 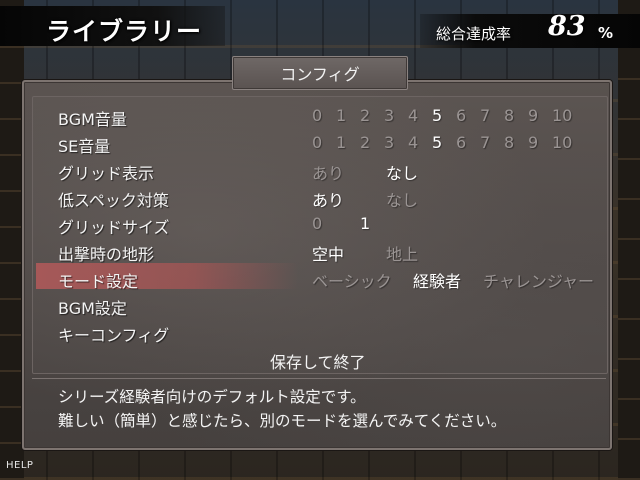 What do you see at coordinates (365, 223) in the screenshot?
I see `grid-size-option-selected: 1` at bounding box center [365, 223].